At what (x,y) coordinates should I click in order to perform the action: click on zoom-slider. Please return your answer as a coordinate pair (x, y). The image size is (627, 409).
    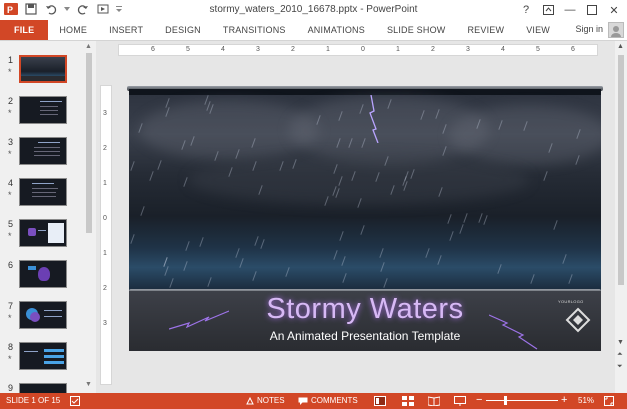
    Looking at the image, I should click on (522, 400).